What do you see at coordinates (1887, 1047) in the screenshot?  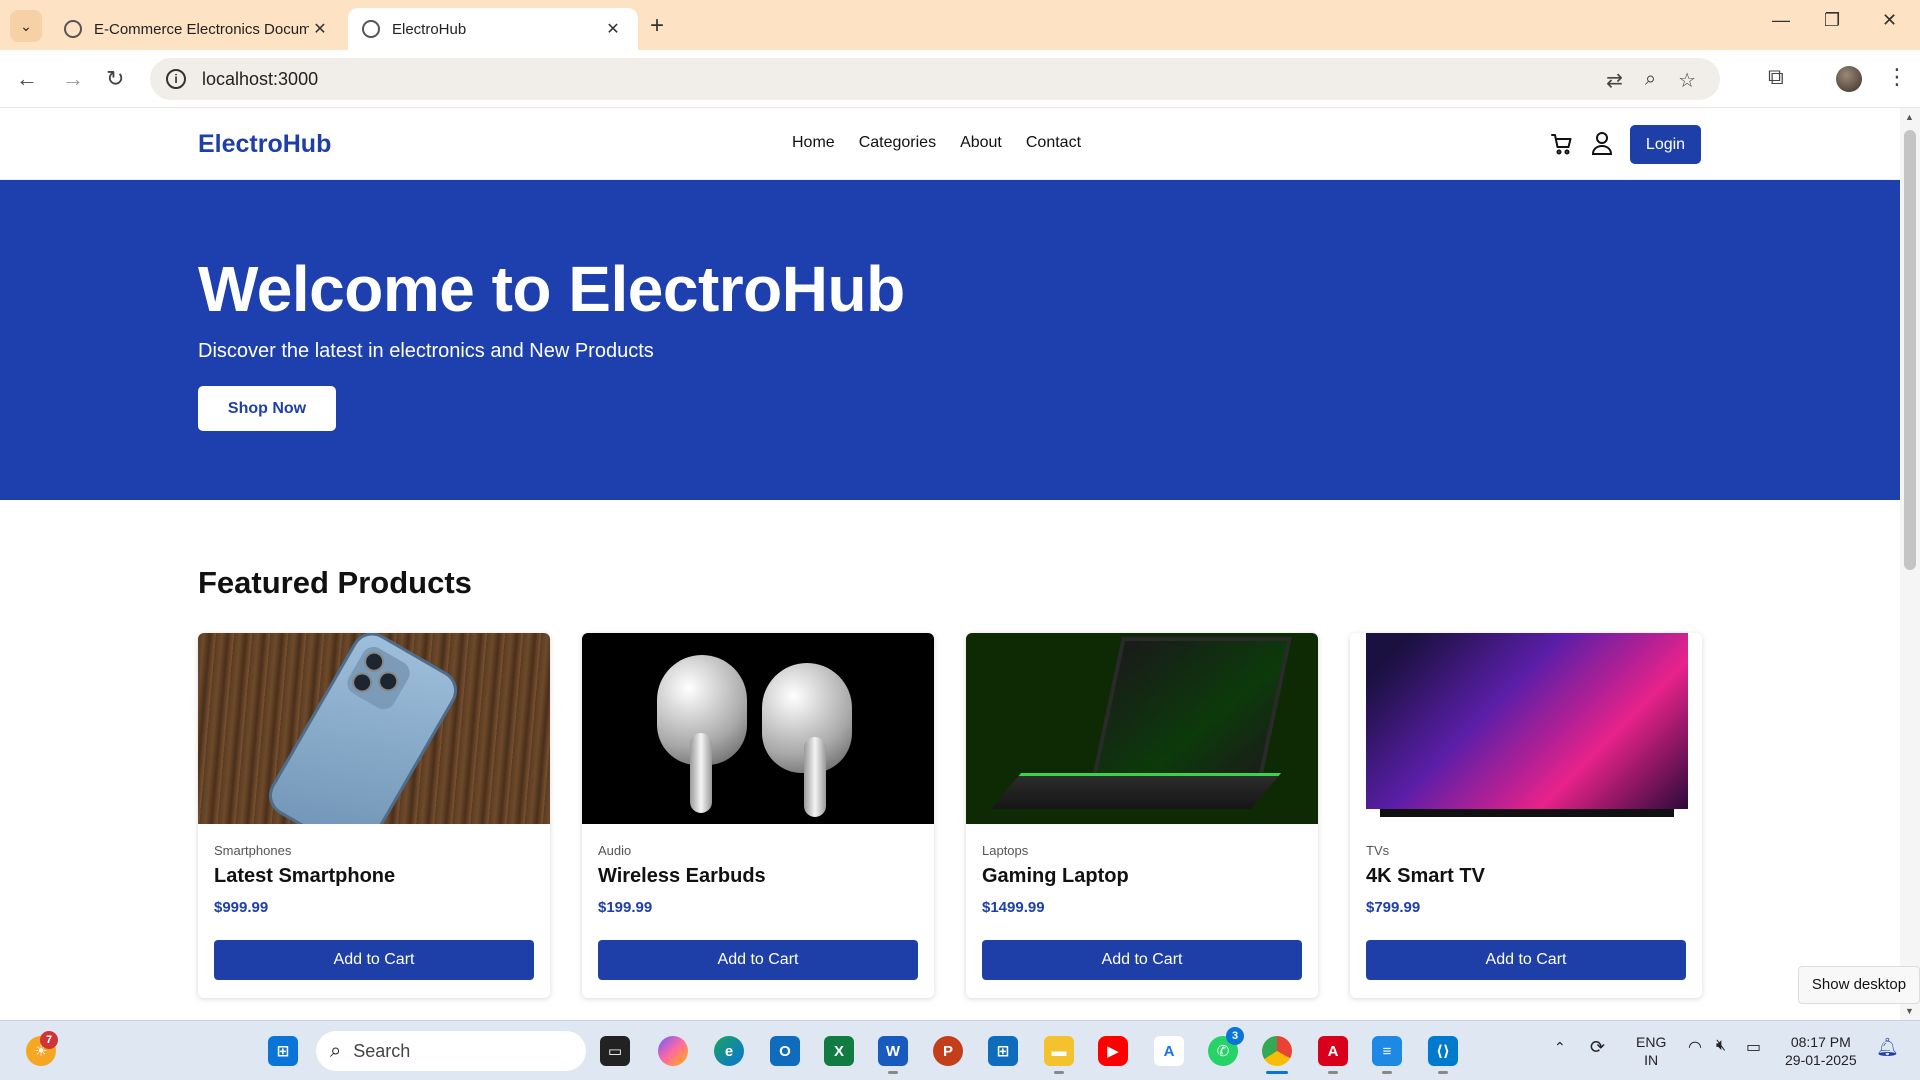 I see `notification-bell-icon: 🔔︎` at bounding box center [1887, 1047].